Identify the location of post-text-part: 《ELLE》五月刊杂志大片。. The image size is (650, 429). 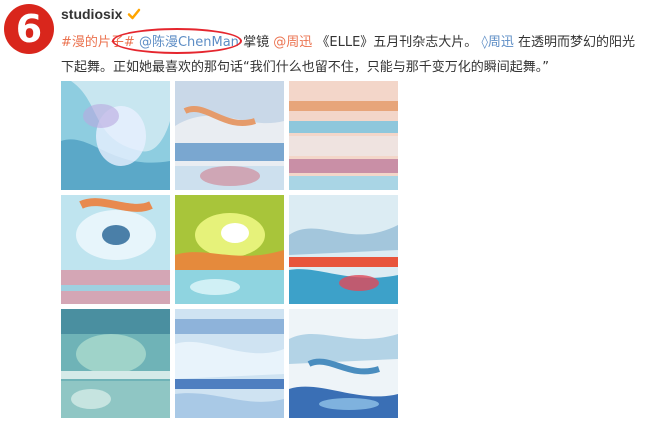
(397, 42).